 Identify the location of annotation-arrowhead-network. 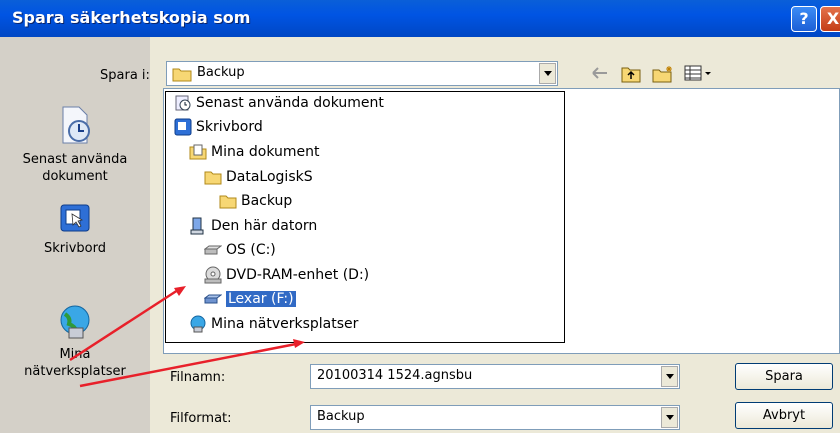
(299, 343).